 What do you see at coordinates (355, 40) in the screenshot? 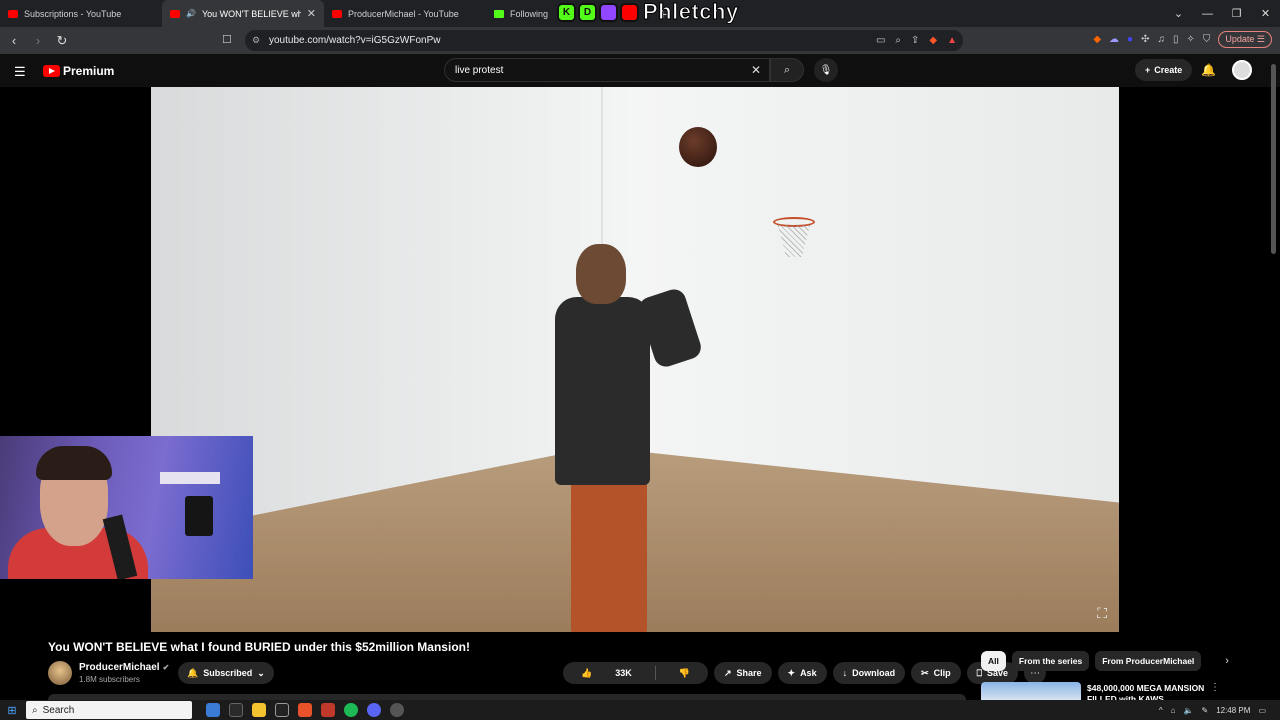
I see `url-text: youtube.com/watch?v=iG5GzWFonPw` at bounding box center [355, 40].